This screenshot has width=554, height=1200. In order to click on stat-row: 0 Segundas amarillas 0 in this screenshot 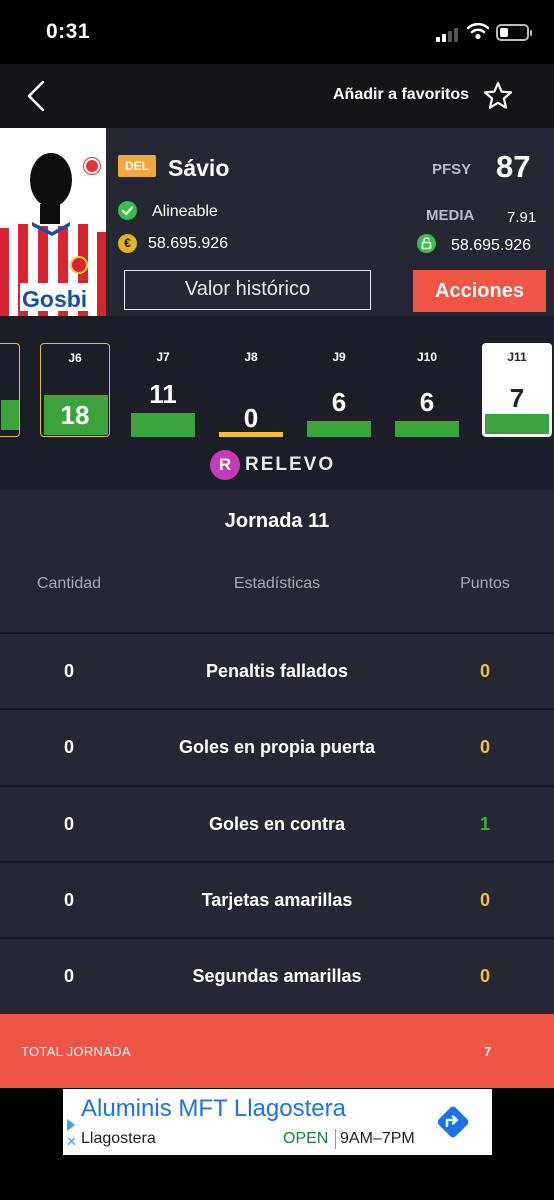, I will do `click(277, 975)`.